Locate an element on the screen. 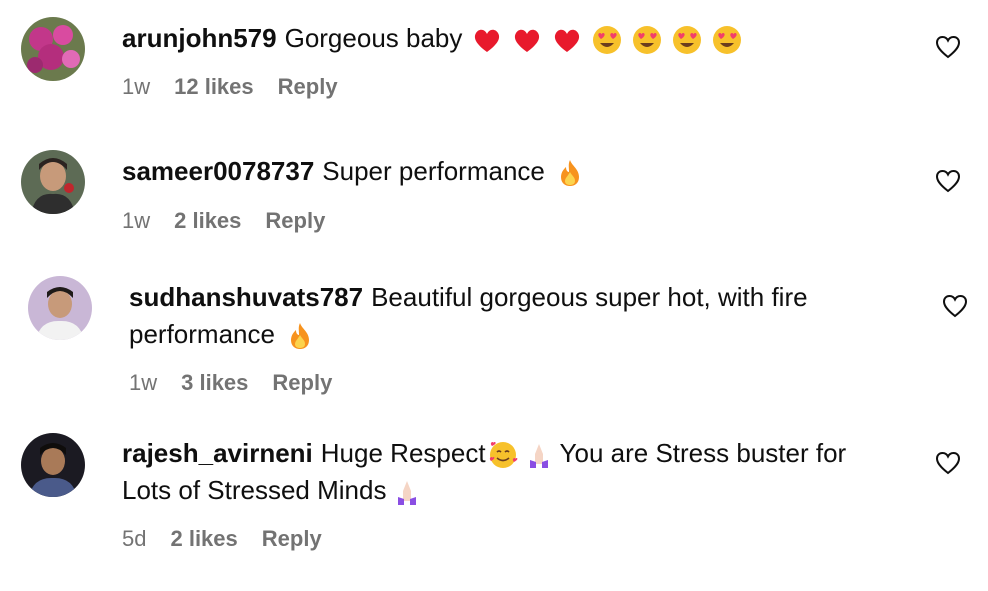  comment-body: Super performance is located at coordinates (433, 171).